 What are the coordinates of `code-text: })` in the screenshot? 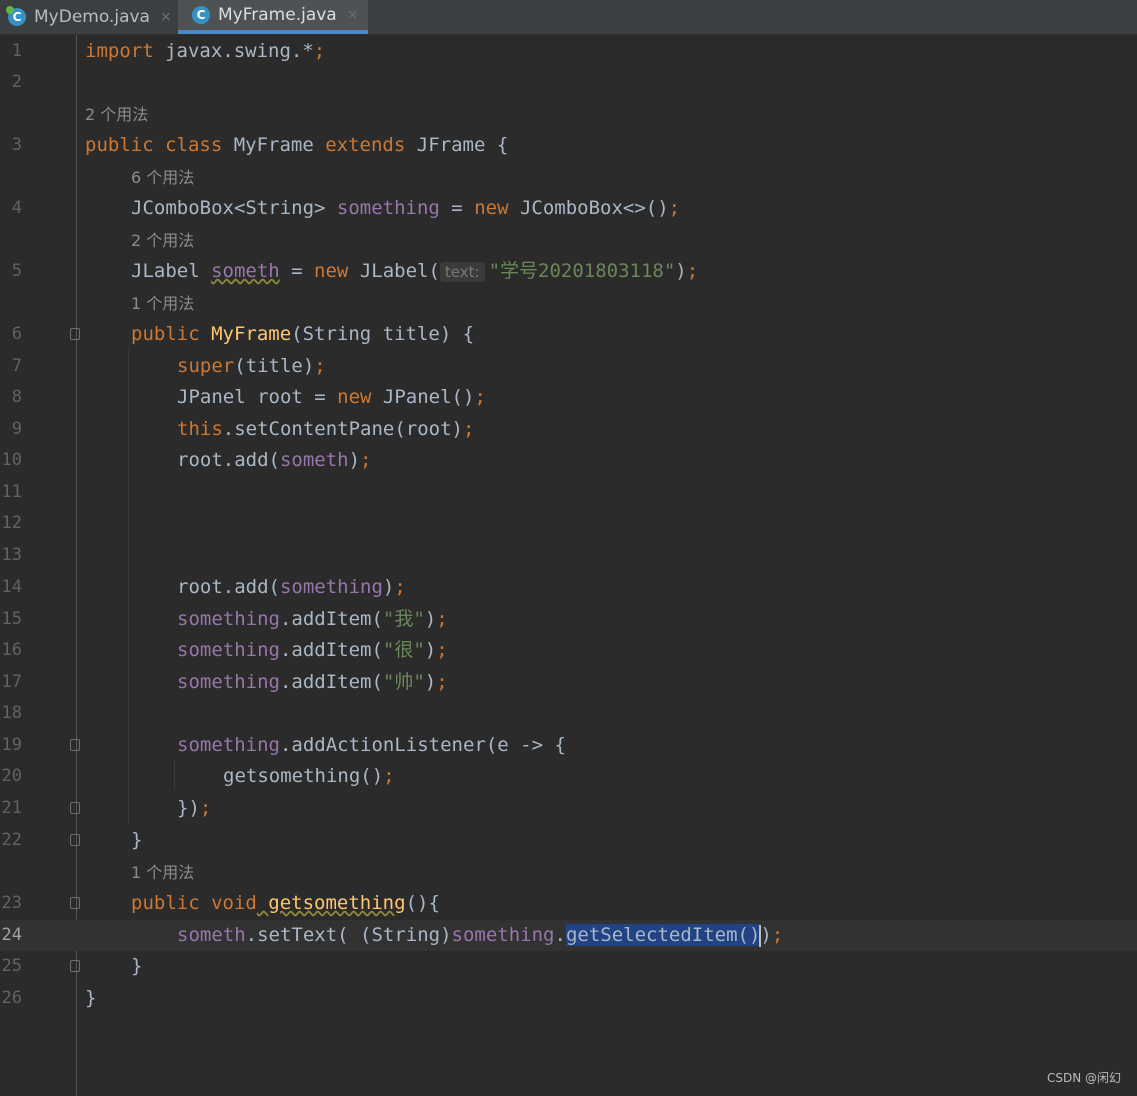 It's located at (188, 808).